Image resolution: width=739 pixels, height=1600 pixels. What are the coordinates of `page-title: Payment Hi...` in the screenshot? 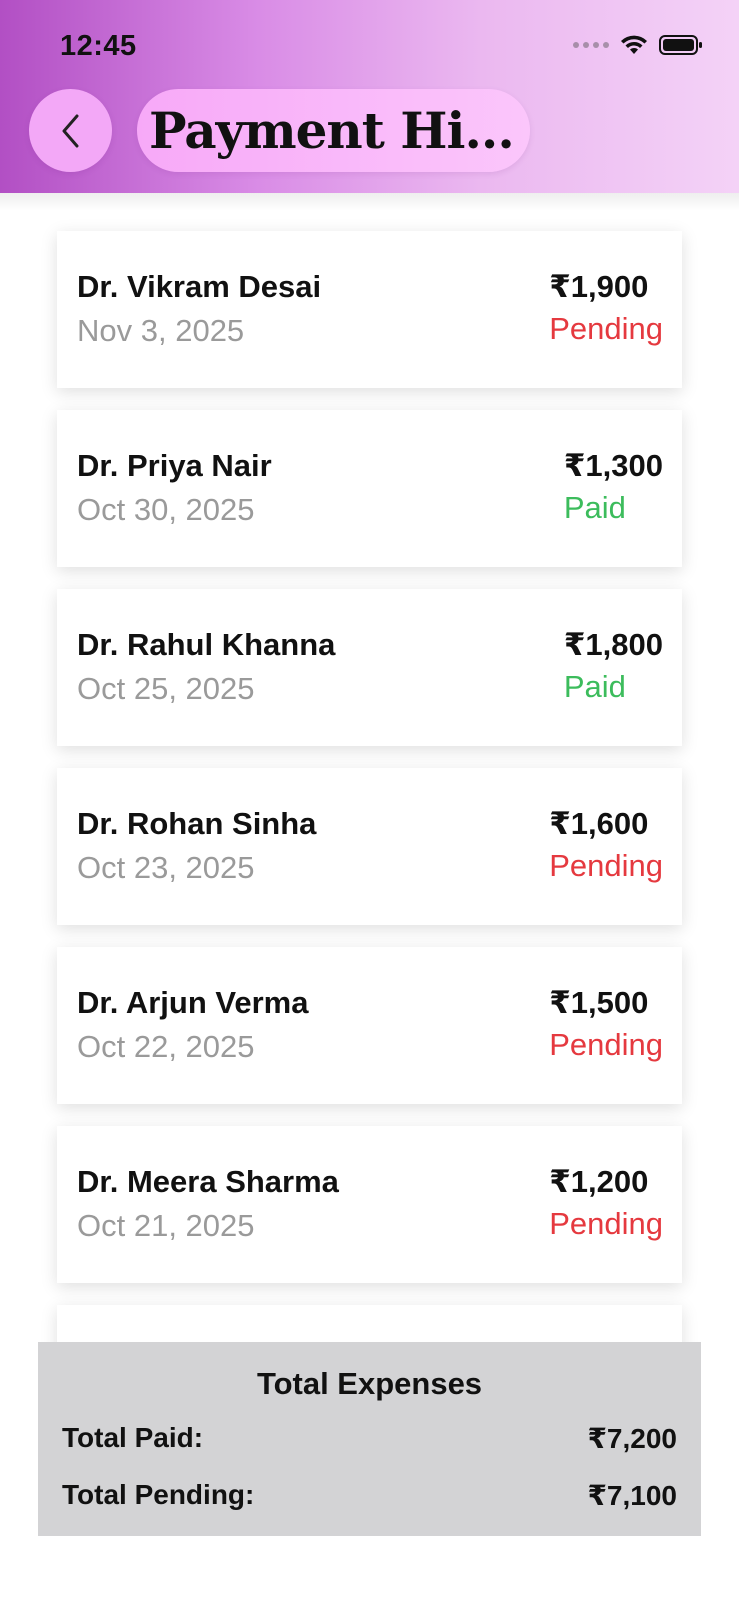 It's located at (331, 130).